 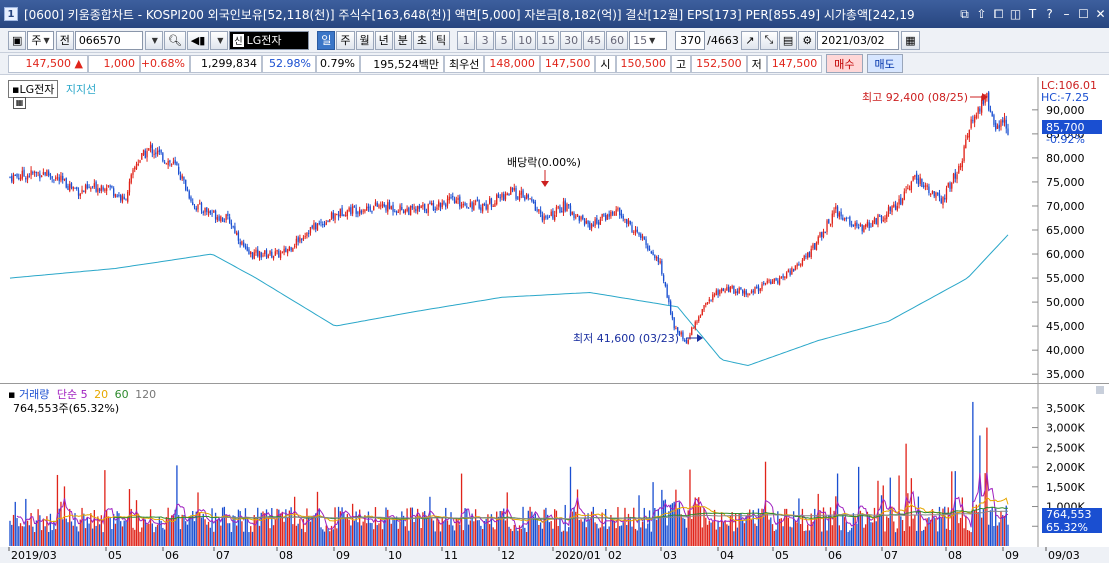 What do you see at coordinates (108, 40) in the screenshot?
I see `stock-code-input: 066570` at bounding box center [108, 40].